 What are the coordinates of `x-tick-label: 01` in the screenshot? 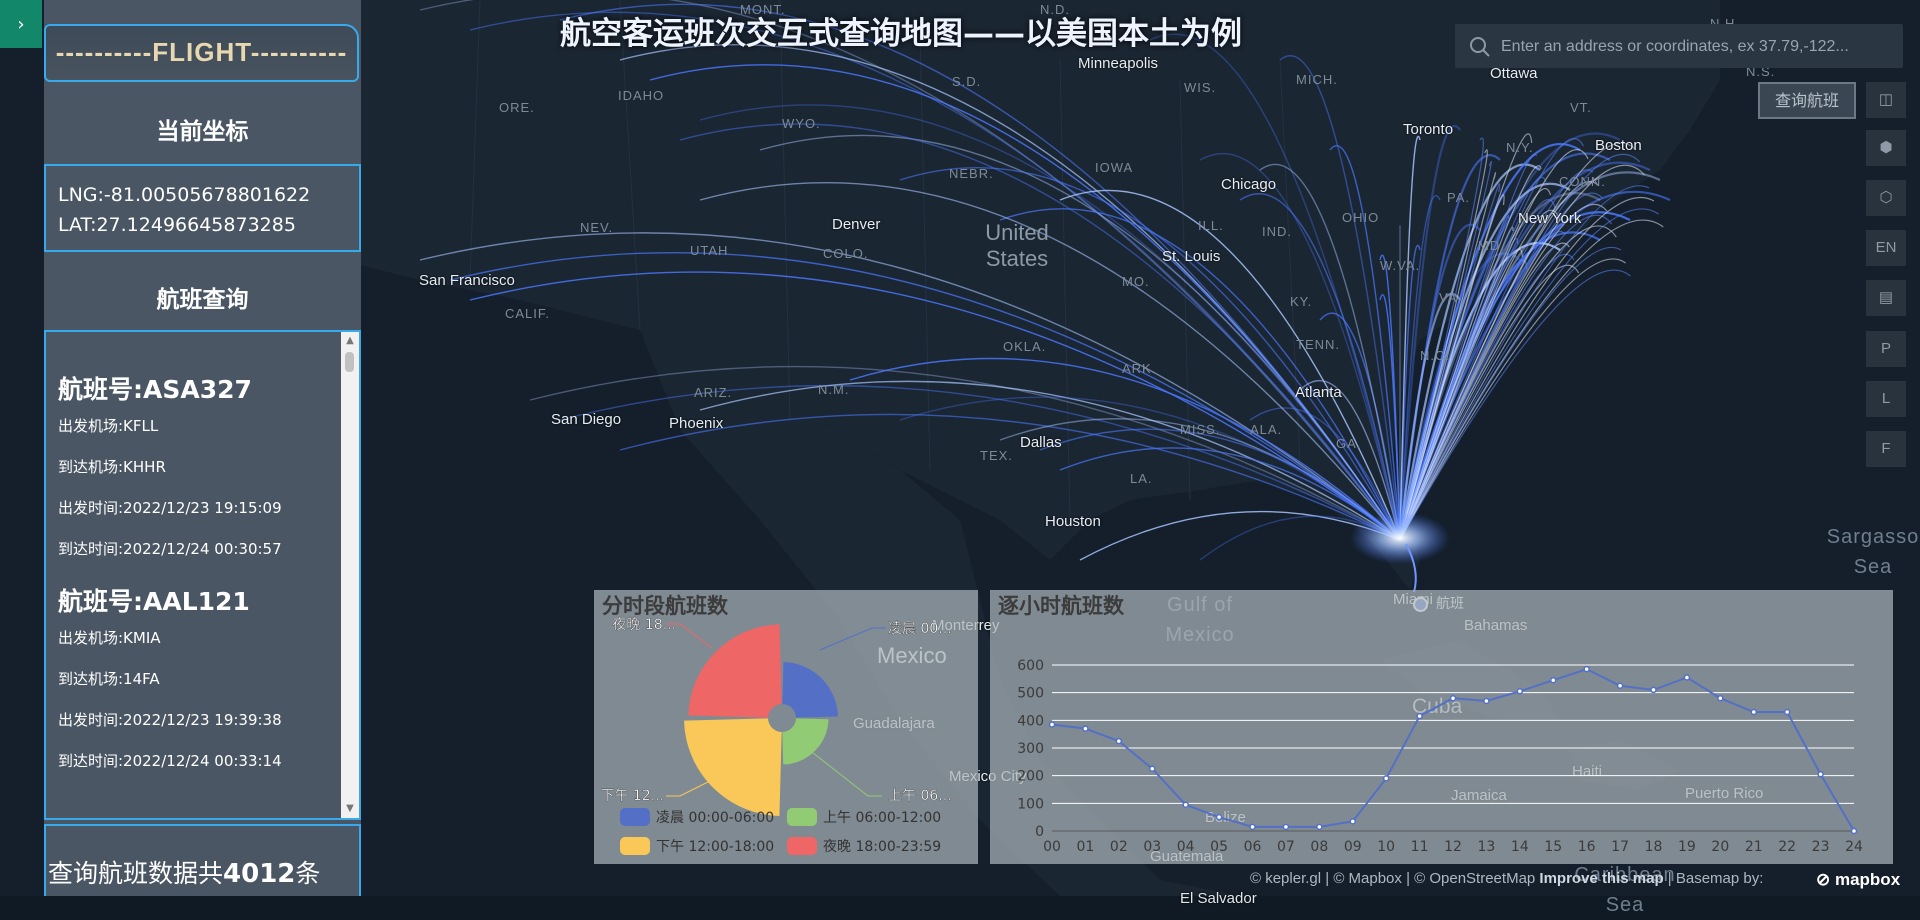 It's located at (1086, 847).